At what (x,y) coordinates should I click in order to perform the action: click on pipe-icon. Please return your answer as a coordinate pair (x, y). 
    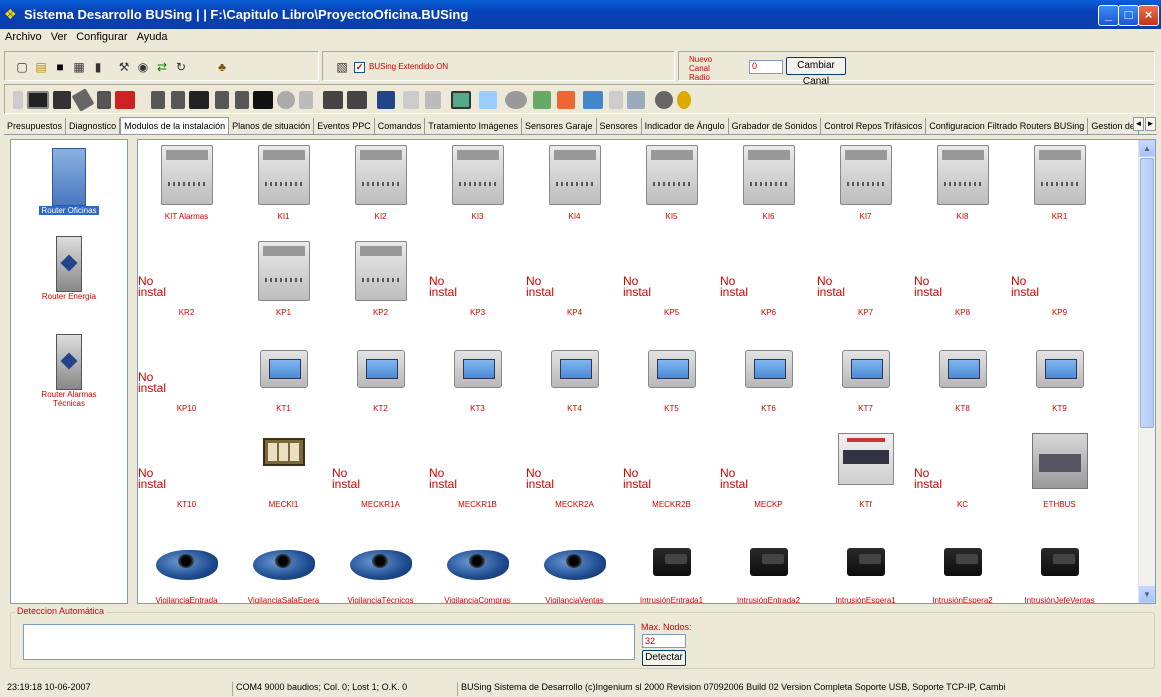
    Looking at the image, I should click on (616, 100).